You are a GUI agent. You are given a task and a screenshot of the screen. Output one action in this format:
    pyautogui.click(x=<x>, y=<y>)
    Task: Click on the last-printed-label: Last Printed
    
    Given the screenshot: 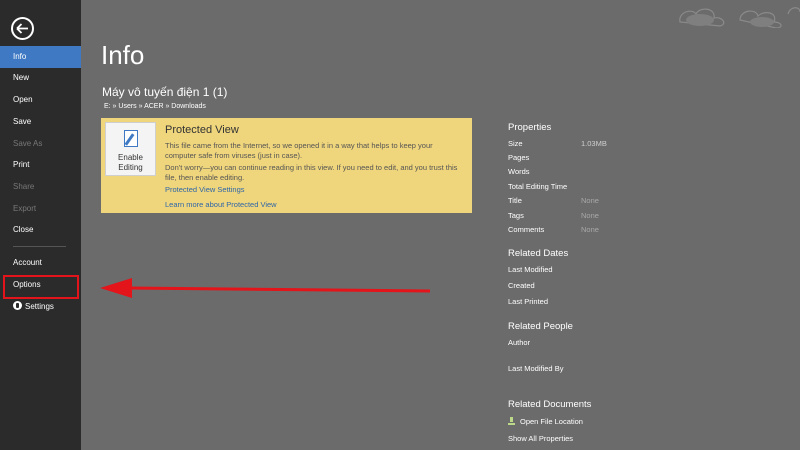 What is the action you would take?
    pyautogui.click(x=528, y=301)
    